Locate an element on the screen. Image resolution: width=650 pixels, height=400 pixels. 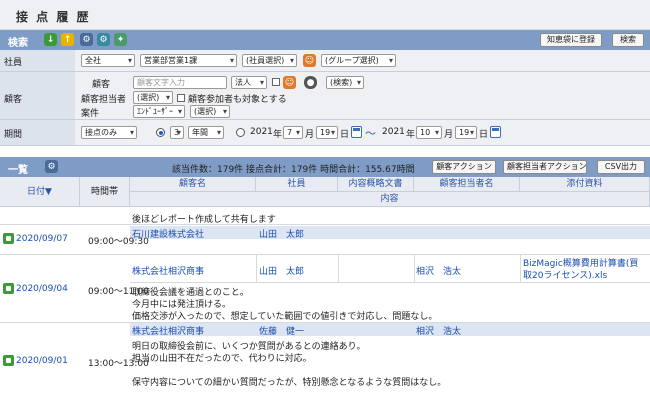
title-bar: 接 点 履 歴 is located at coordinates (325, 15).